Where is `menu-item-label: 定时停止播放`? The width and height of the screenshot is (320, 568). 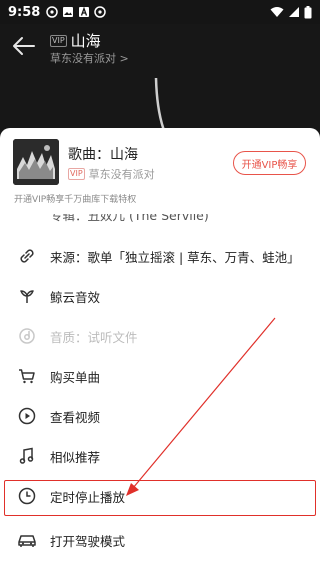 menu-item-label: 定时停止播放 is located at coordinates (88, 497).